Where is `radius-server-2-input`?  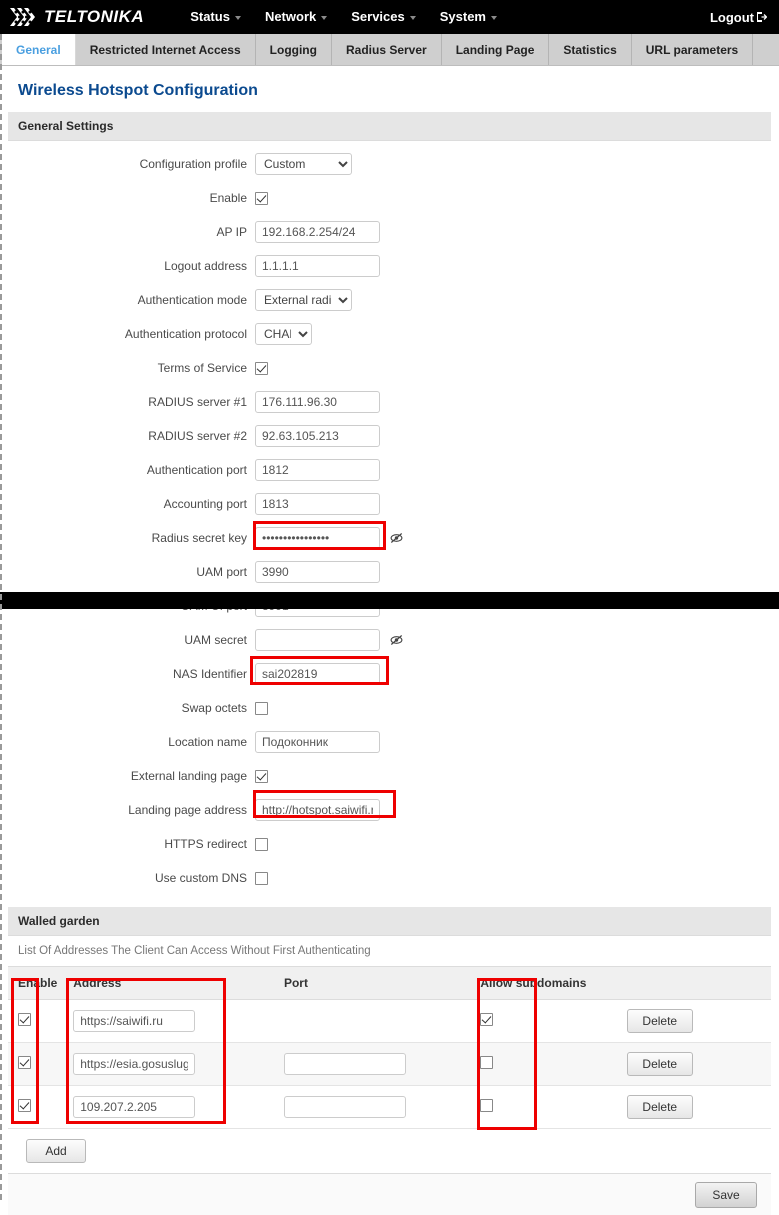
radius-server-2-input is located at coordinates (317, 436).